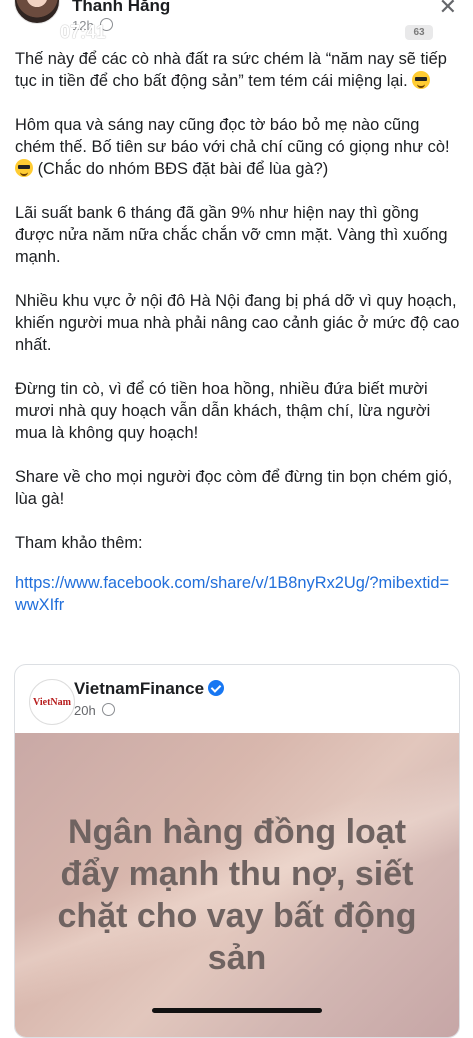 The height and width of the screenshot is (1038, 473). I want to click on signal-icon, so click(359, 32).